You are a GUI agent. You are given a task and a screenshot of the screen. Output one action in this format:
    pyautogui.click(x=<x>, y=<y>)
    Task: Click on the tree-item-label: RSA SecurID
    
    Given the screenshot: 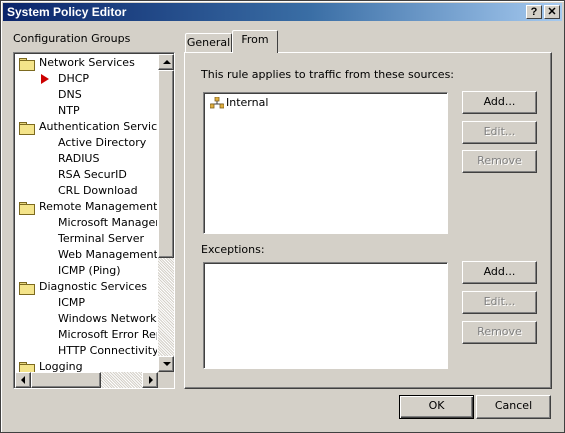 What is the action you would take?
    pyautogui.click(x=92, y=174)
    